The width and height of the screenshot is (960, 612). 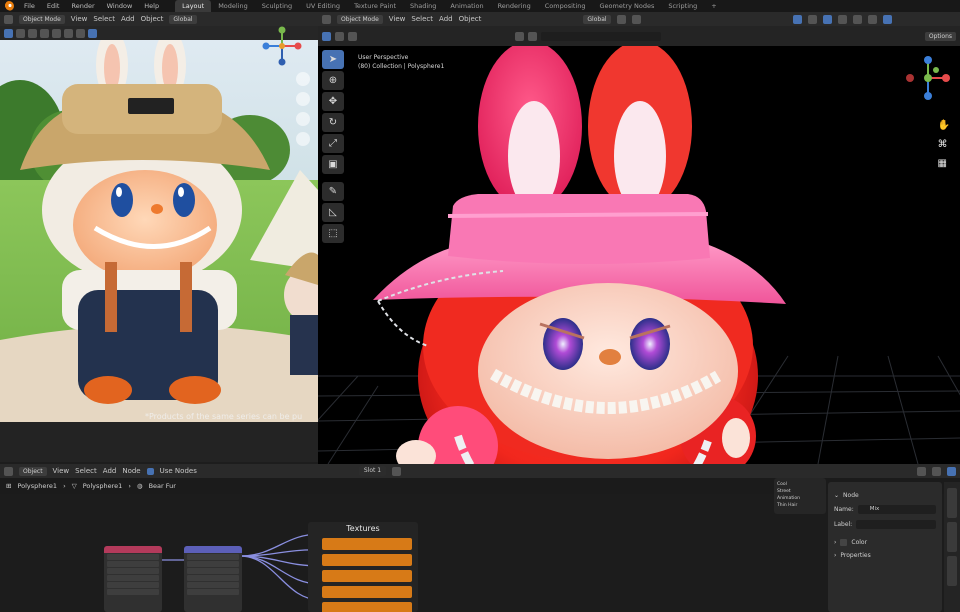 I want to click on menu-object: Object, so click(x=152, y=19).